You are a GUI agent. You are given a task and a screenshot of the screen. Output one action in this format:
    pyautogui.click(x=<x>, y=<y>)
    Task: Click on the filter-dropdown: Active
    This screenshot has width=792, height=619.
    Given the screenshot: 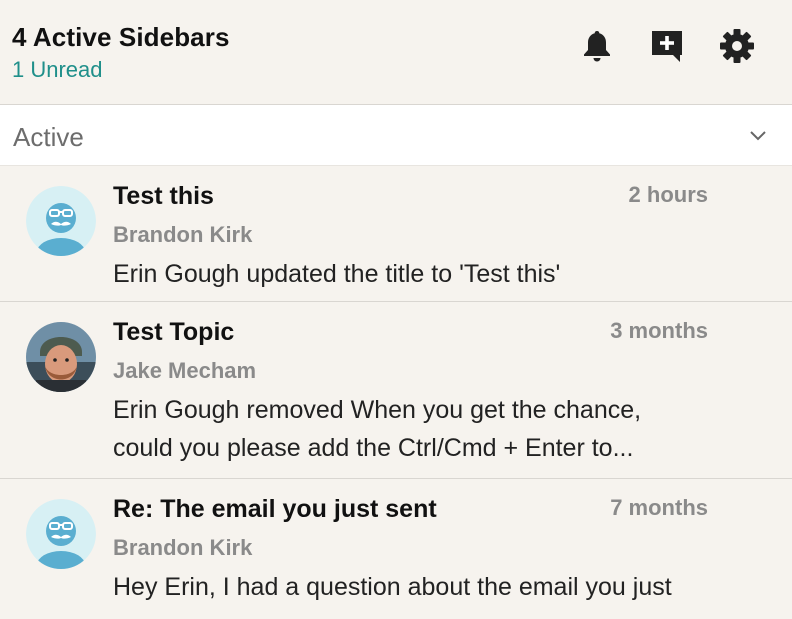 What is the action you would take?
    pyautogui.click(x=396, y=135)
    